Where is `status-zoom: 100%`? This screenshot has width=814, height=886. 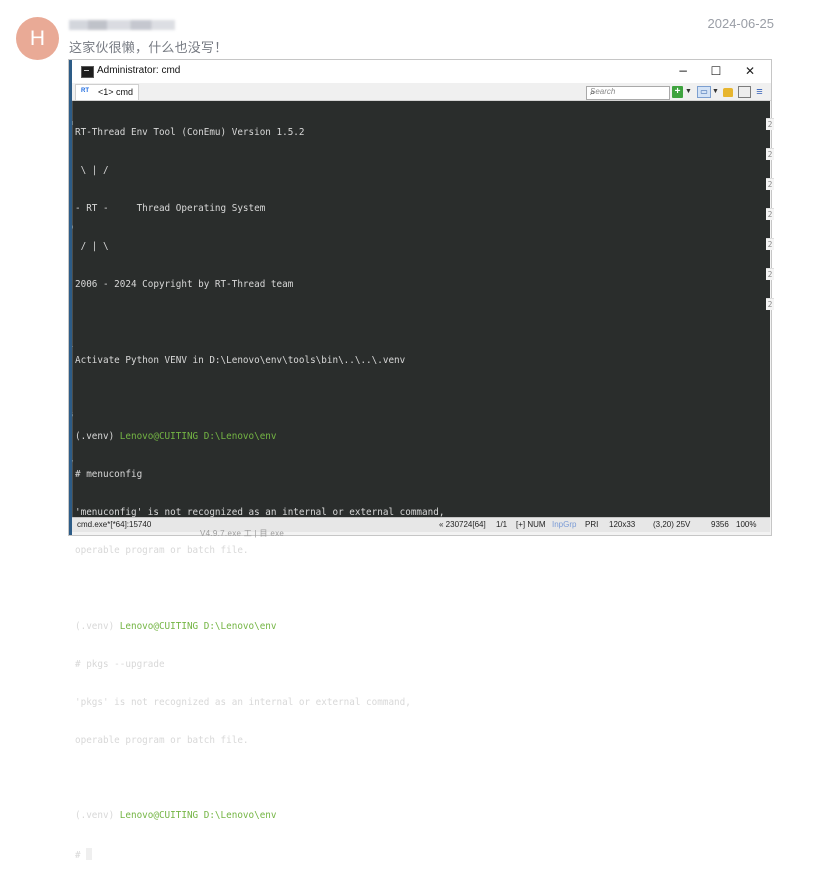 status-zoom: 100% is located at coordinates (746, 524).